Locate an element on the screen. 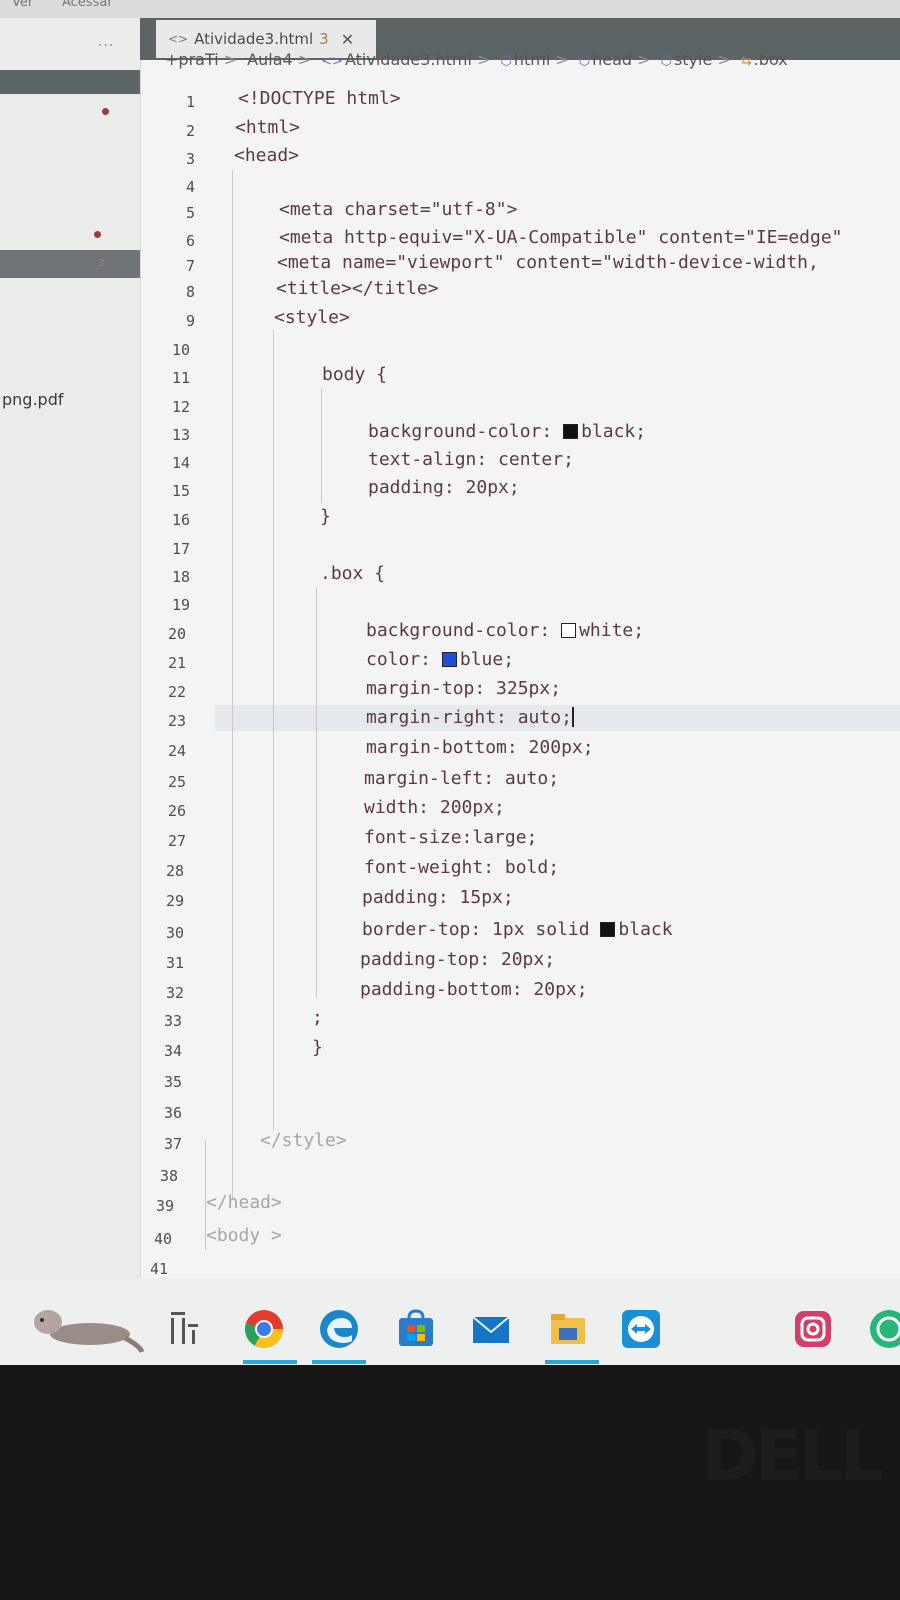 The image size is (900, 1600). code-line: ; is located at coordinates (317, 1017).